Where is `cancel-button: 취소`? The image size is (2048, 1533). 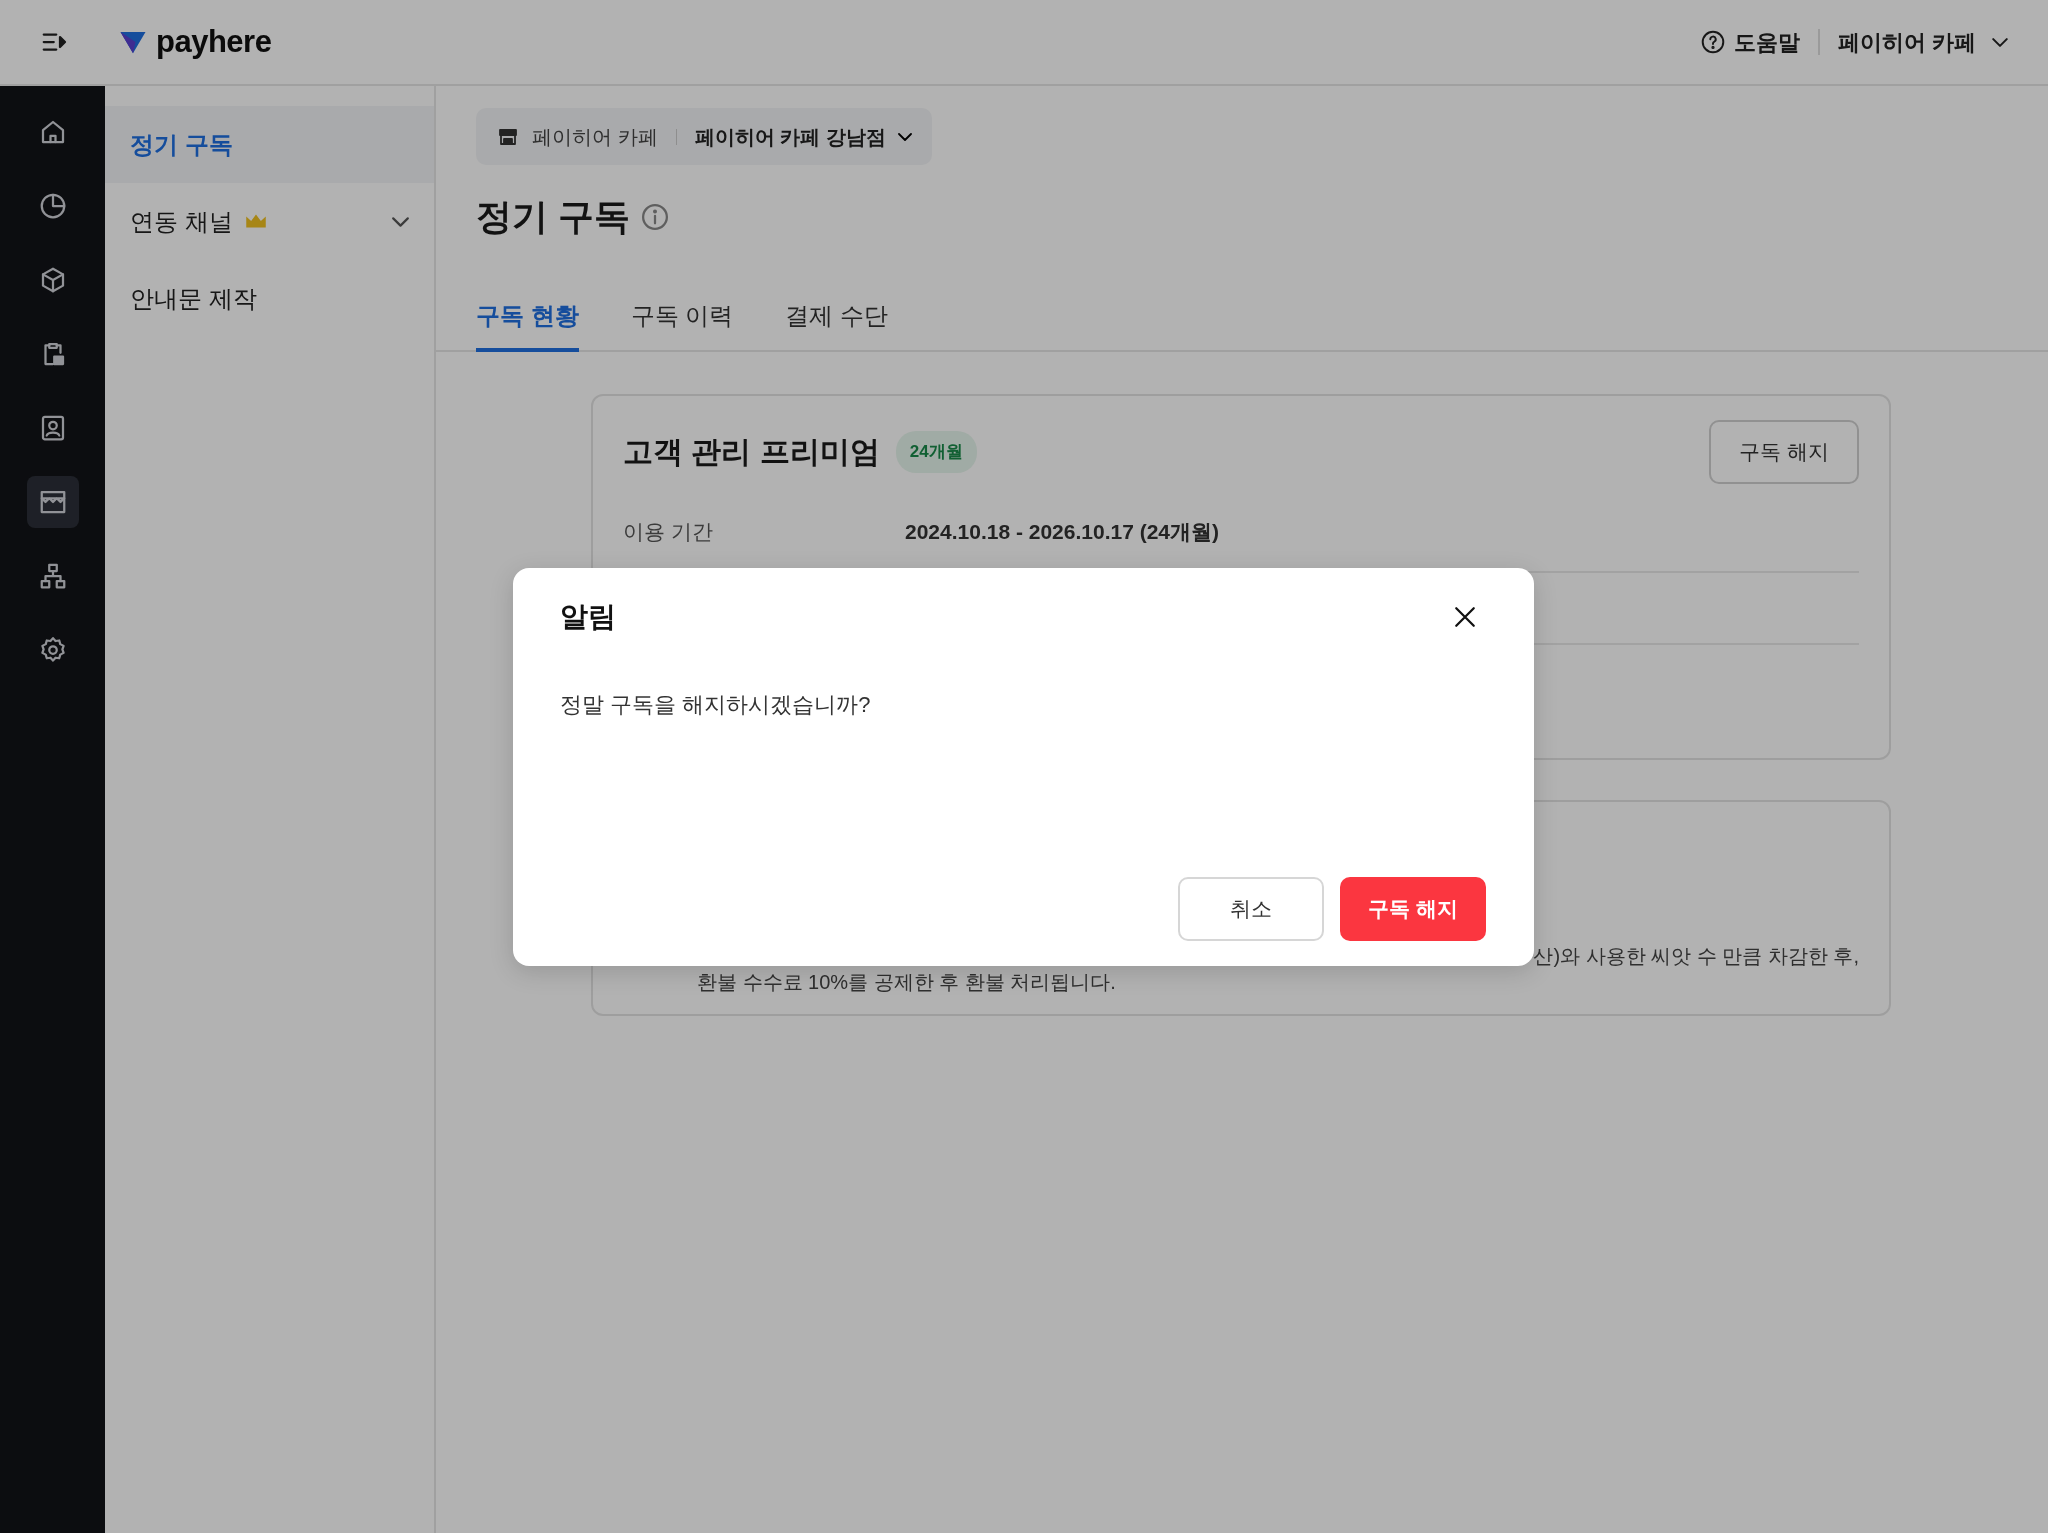
cancel-button: 취소 is located at coordinates (1251, 909).